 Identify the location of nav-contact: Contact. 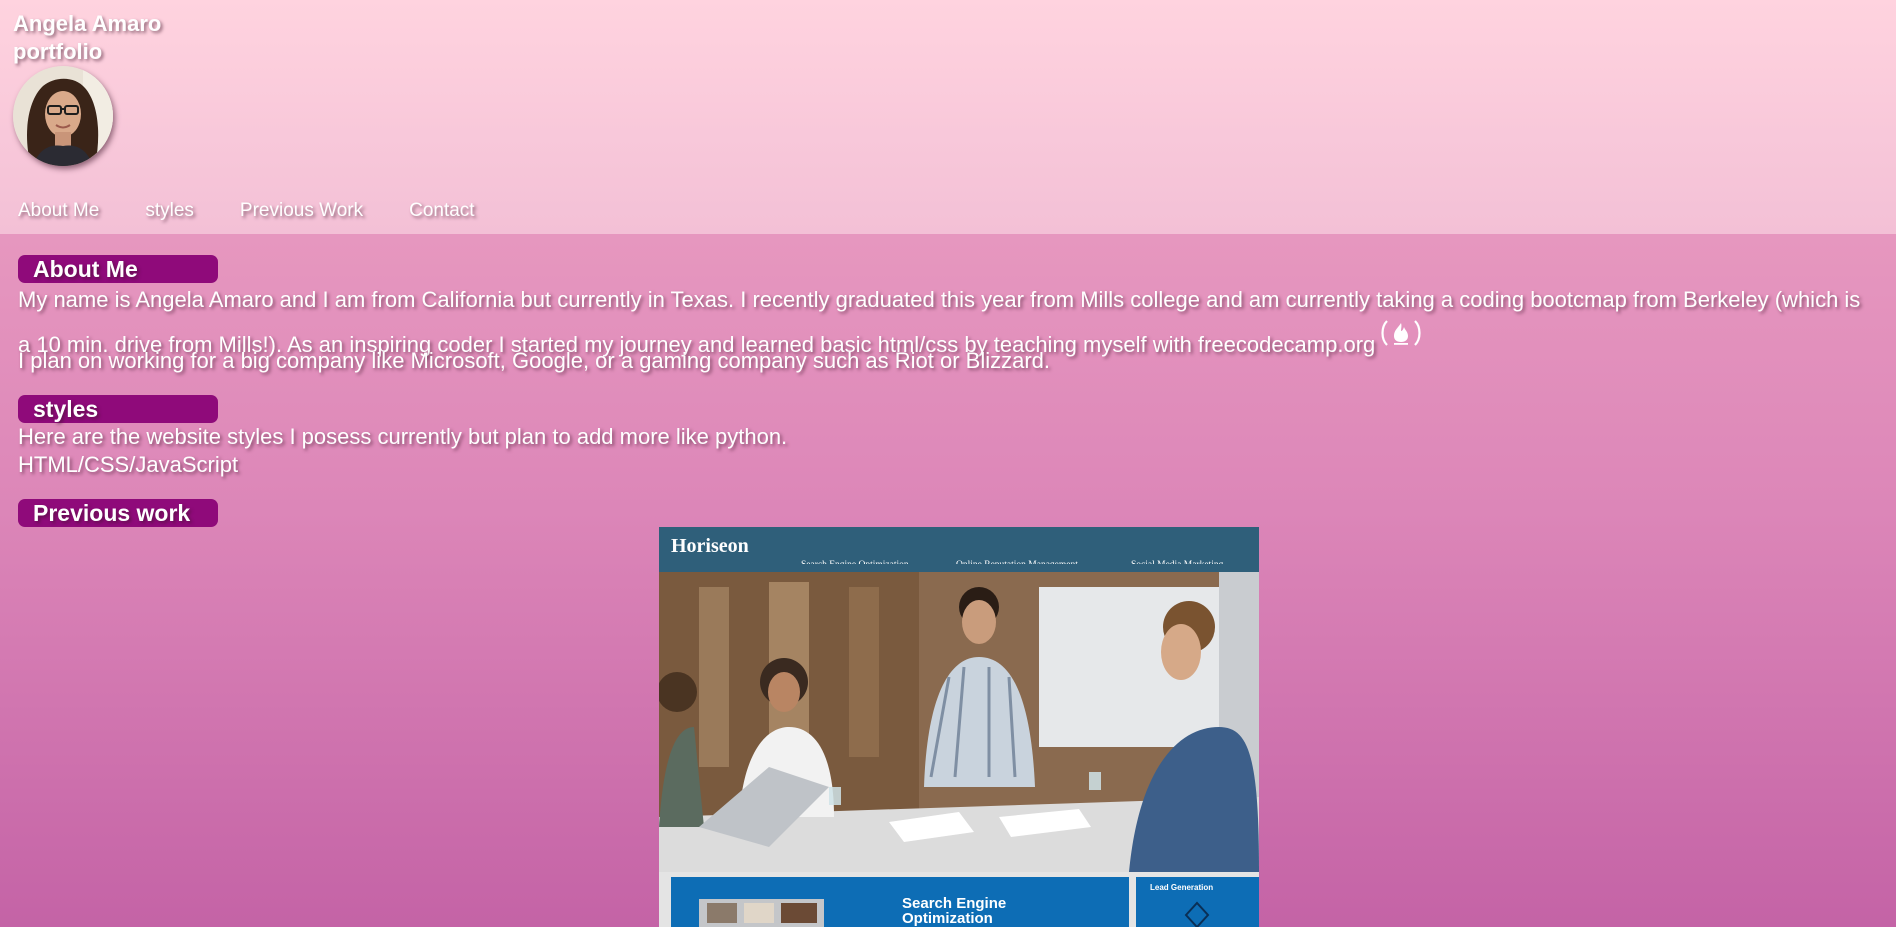
(441, 211).